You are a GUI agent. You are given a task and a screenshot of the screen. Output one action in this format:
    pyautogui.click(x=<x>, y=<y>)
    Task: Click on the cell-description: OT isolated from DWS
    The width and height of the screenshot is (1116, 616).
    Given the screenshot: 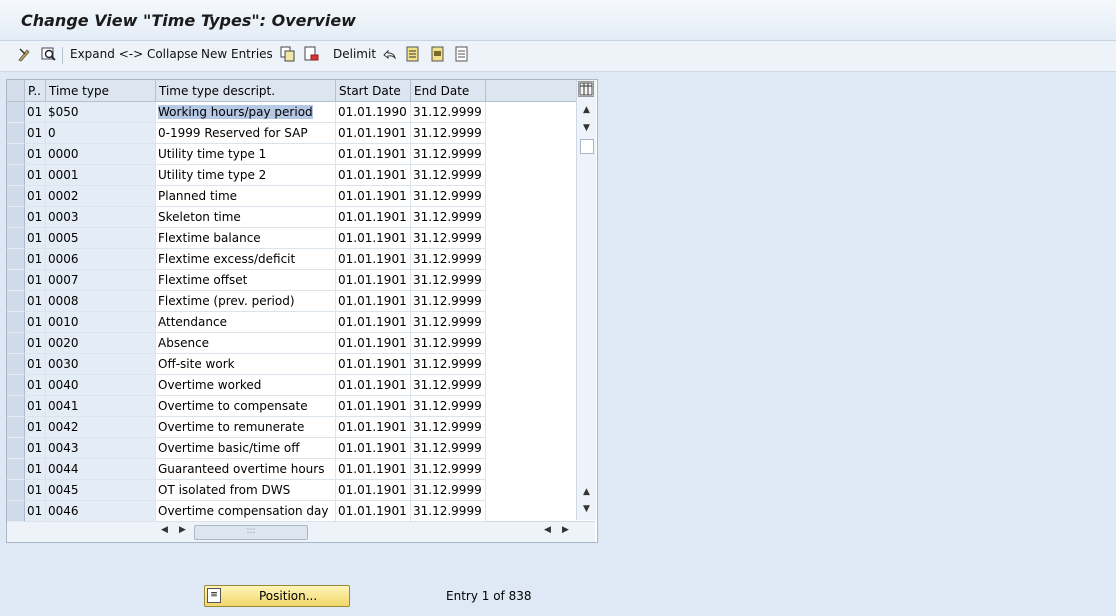 What is the action you would take?
    pyautogui.click(x=246, y=490)
    